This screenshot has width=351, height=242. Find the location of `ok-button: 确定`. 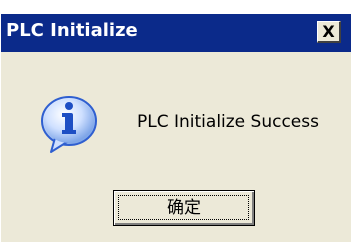

ok-button: 确定 is located at coordinates (184, 208).